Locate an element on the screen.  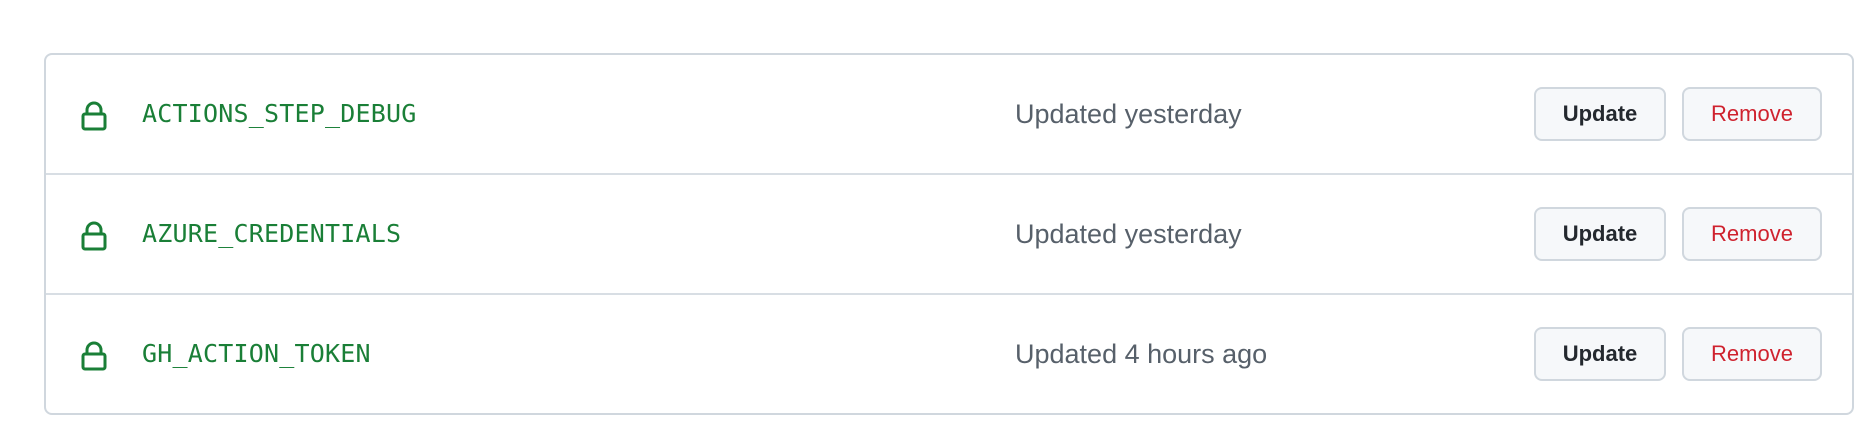
secret-name: GH_ACTION_TOKEN is located at coordinates (256, 353).